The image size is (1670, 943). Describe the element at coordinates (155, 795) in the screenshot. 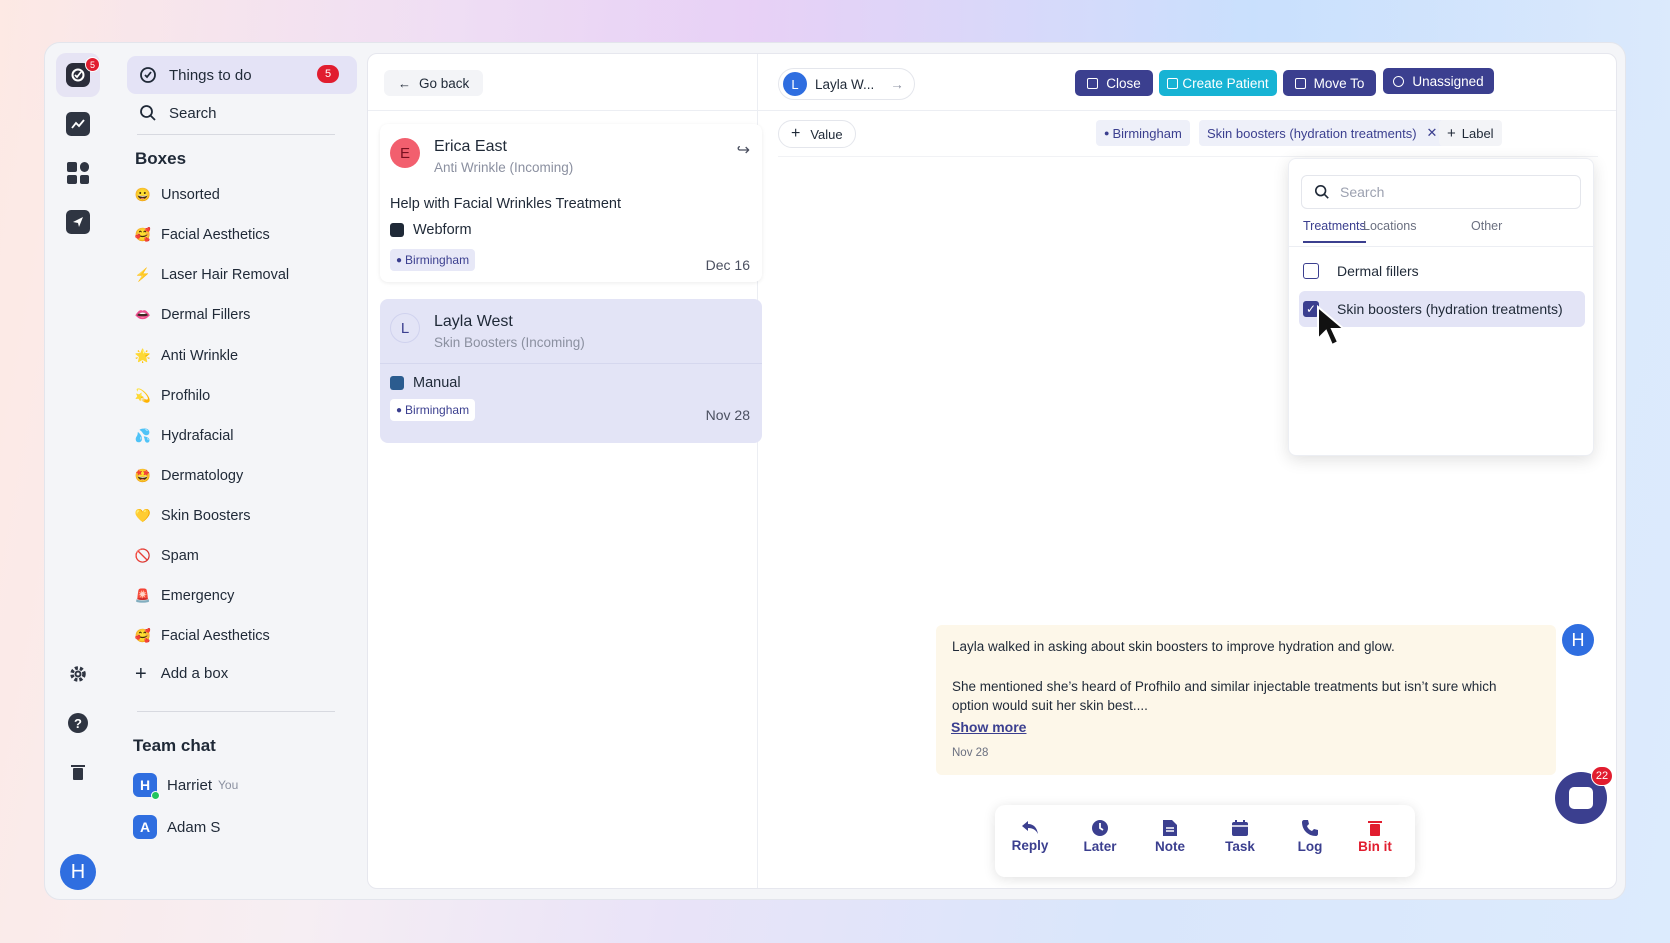

I see `online-indicator` at that location.